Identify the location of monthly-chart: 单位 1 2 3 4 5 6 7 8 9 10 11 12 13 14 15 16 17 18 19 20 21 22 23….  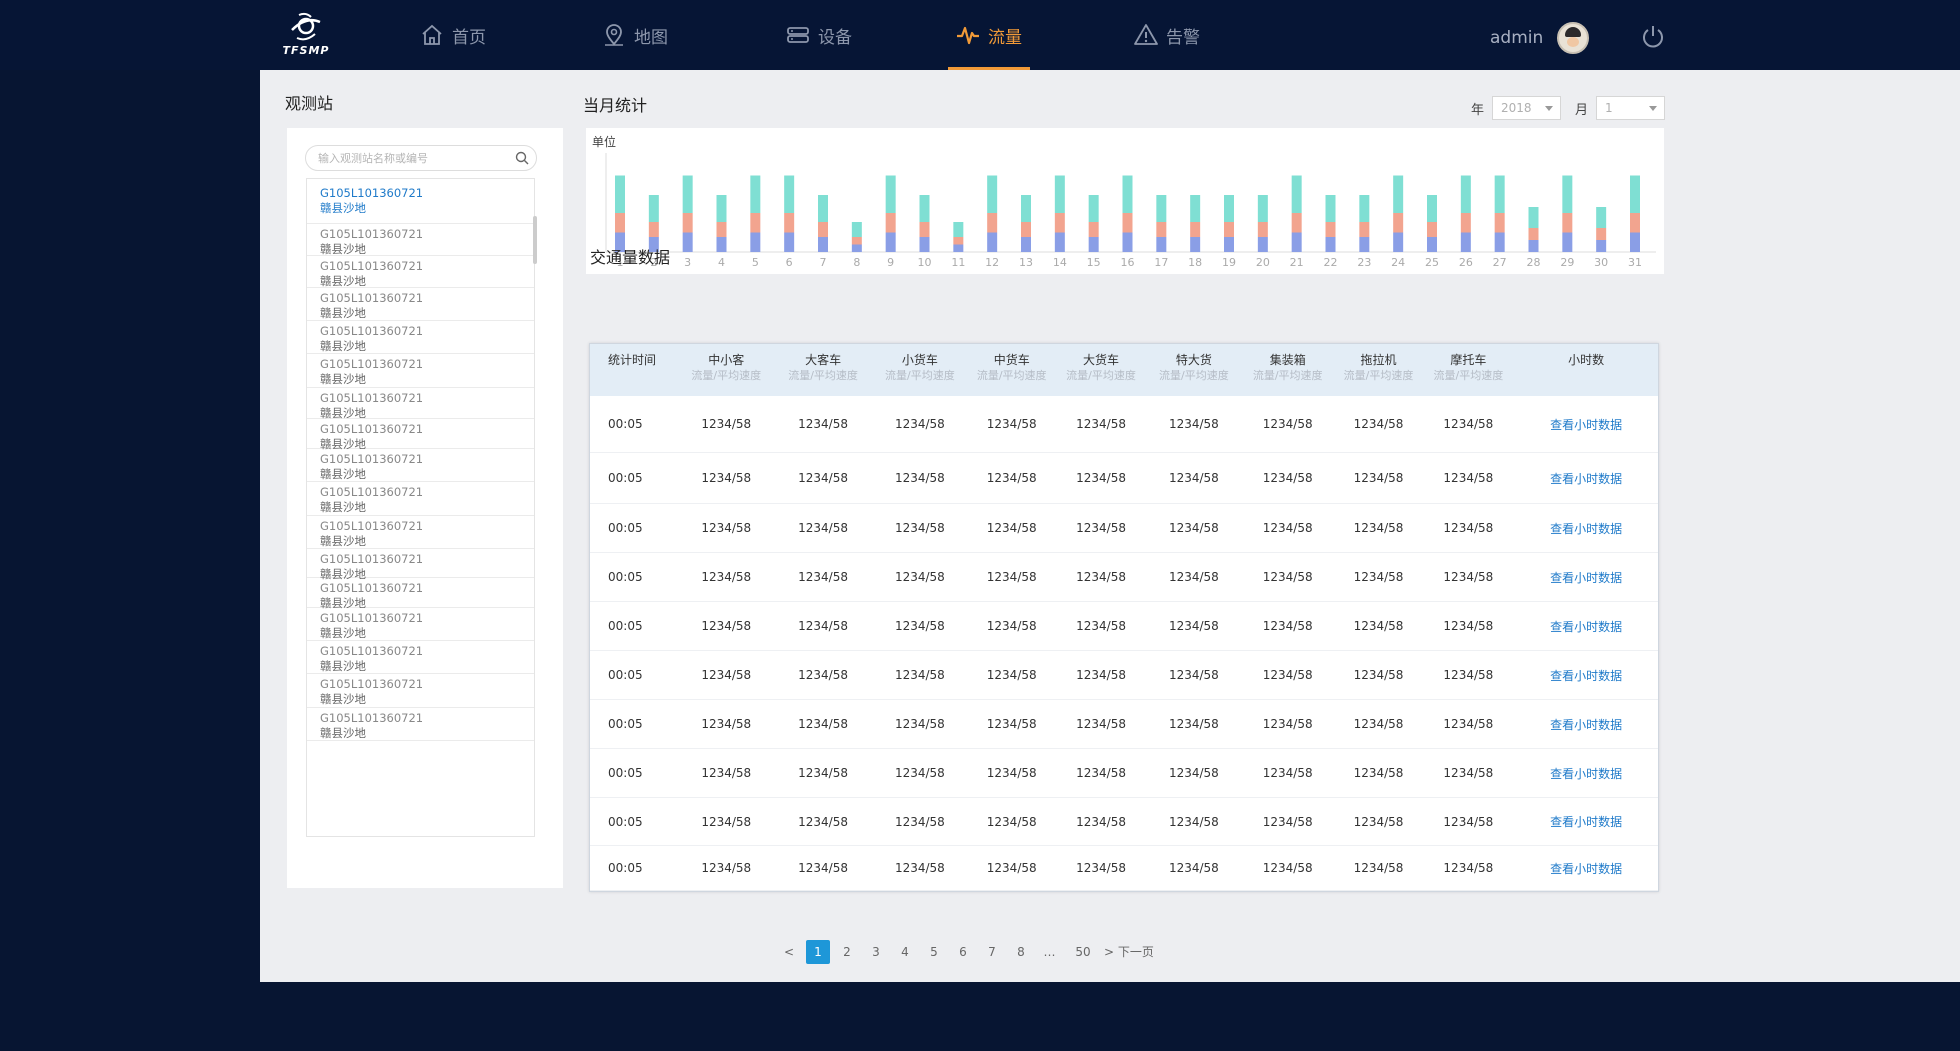
(1125, 201).